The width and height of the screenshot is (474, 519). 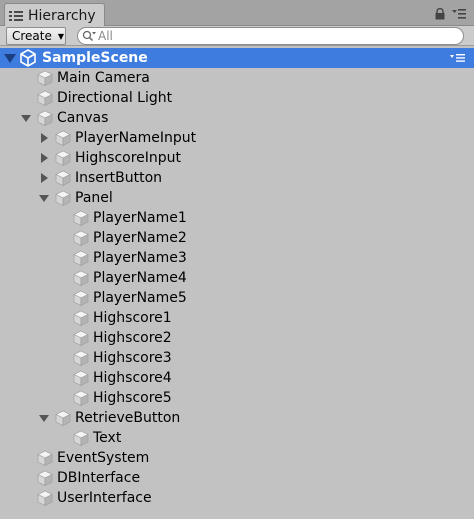 I want to click on tree-item: Highscore5, so click(x=114, y=398).